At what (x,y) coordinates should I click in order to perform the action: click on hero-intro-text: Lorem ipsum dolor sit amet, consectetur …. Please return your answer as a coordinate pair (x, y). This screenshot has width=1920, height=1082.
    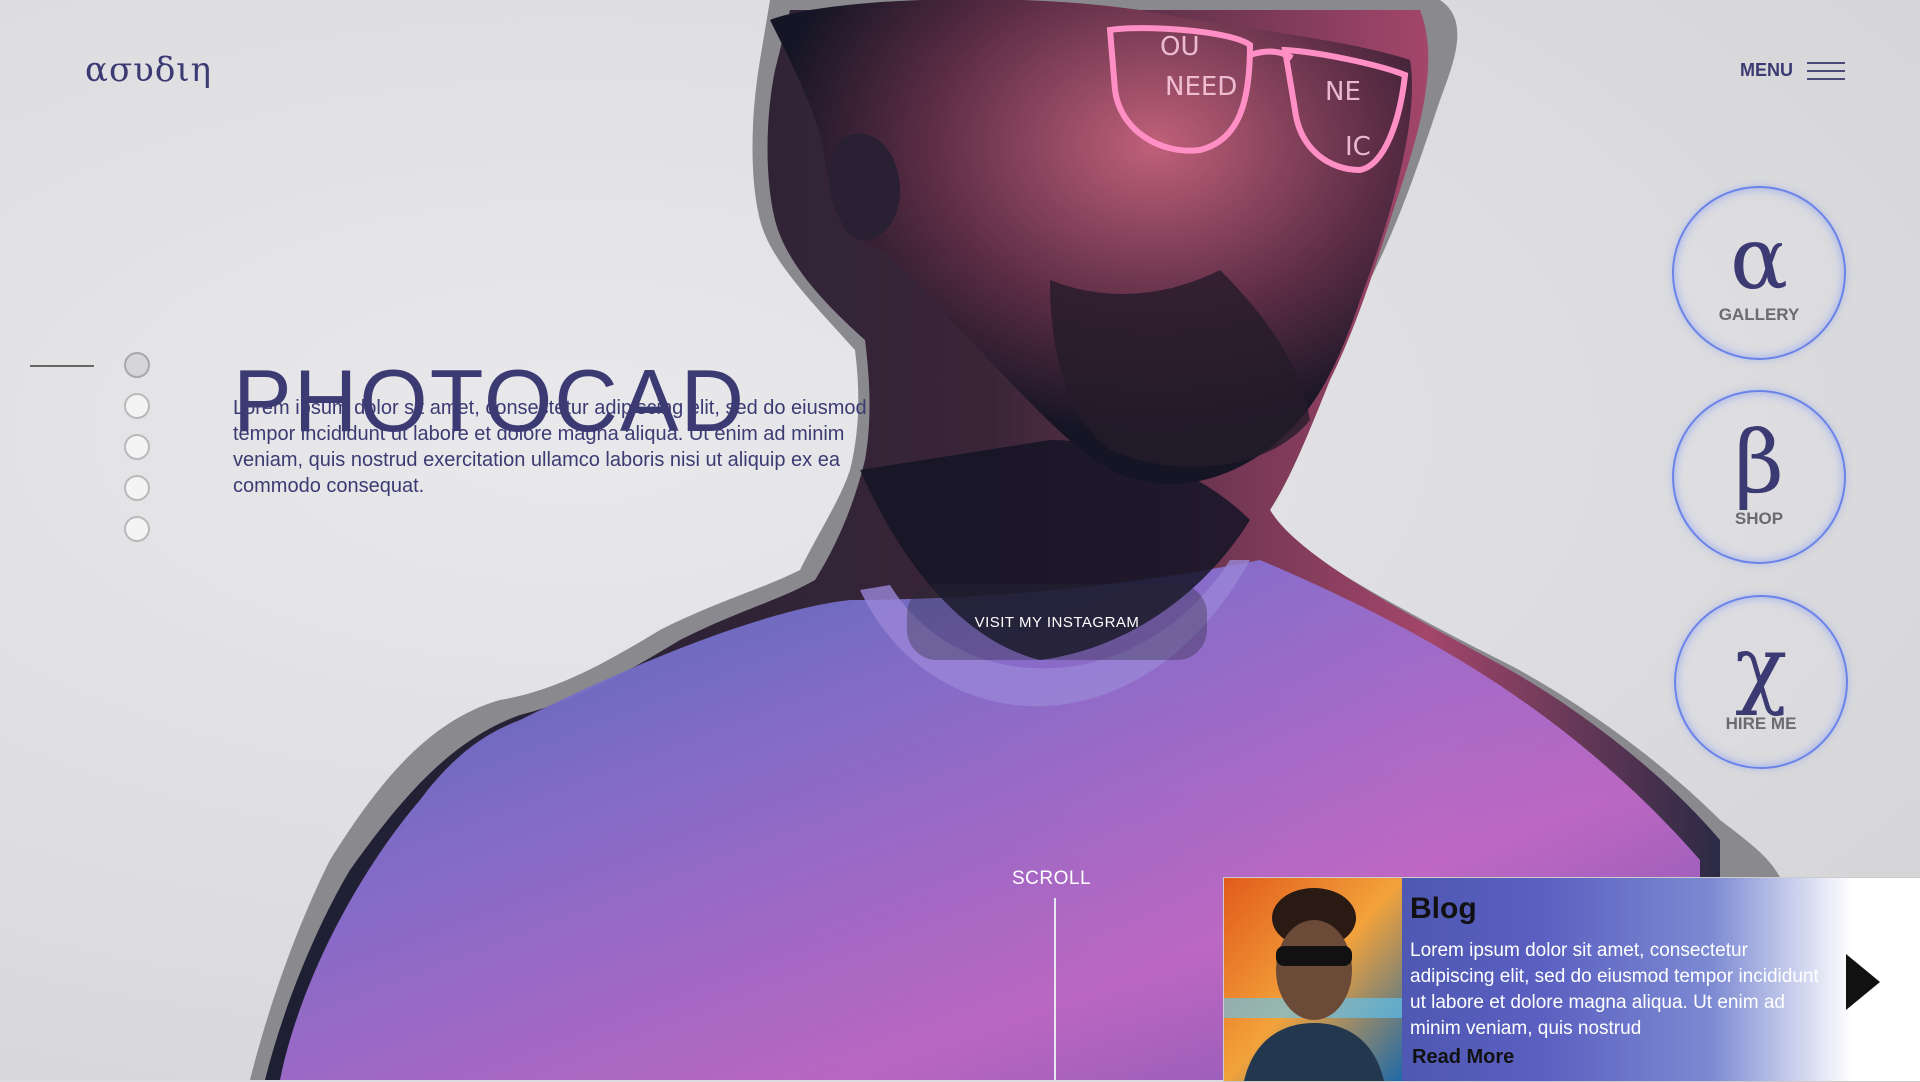
    Looking at the image, I should click on (550, 447).